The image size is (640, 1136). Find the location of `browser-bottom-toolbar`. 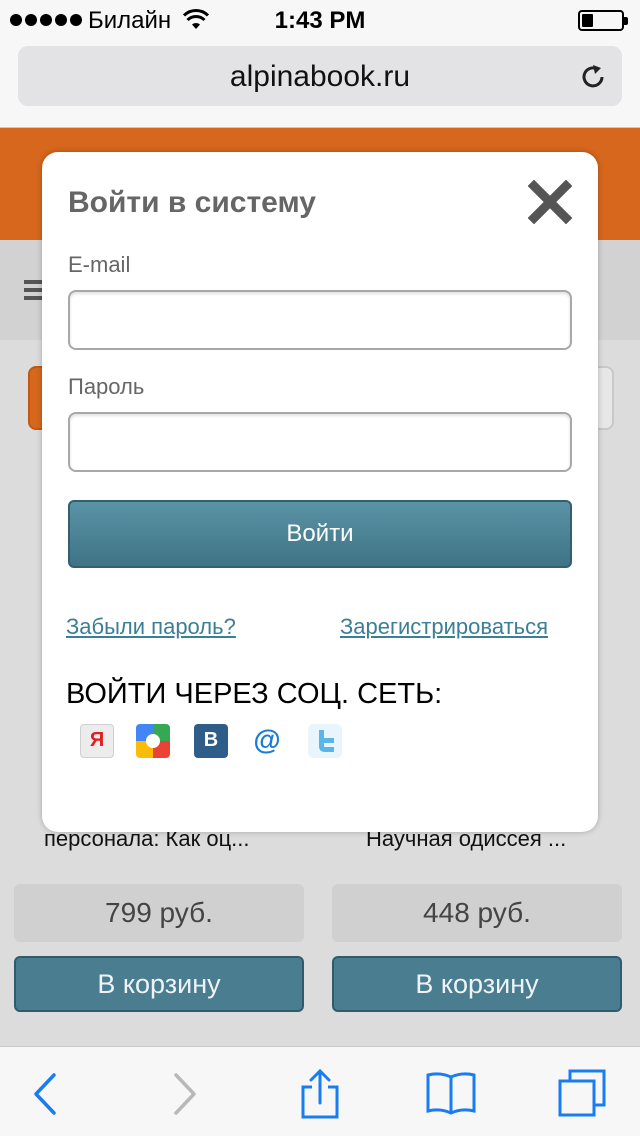

browser-bottom-toolbar is located at coordinates (320, 1091).